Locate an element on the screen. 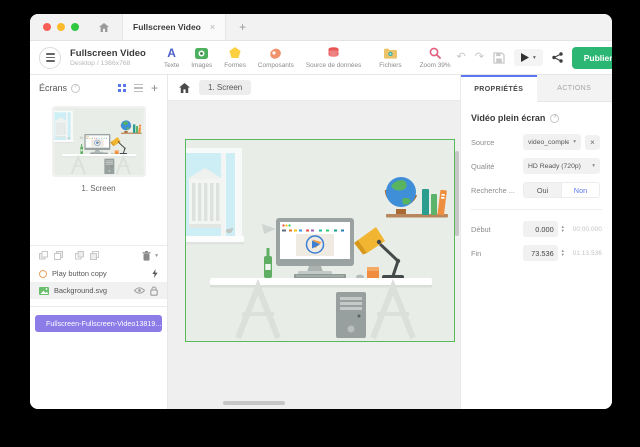 This screenshot has height=447, width=640. quality-select: HD Ready (720p) ▾ is located at coordinates (561, 166).